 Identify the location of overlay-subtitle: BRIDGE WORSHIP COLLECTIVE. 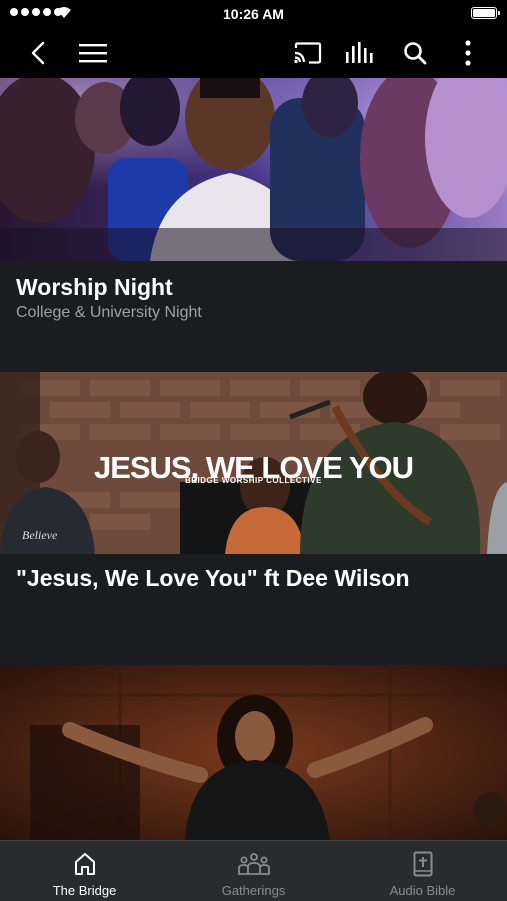
(253, 480).